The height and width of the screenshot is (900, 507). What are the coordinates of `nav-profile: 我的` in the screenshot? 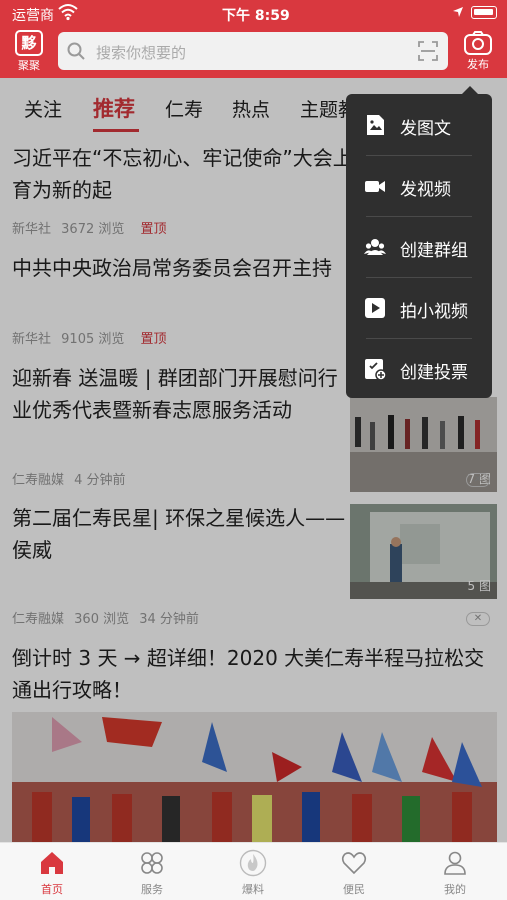 It's located at (455, 873).